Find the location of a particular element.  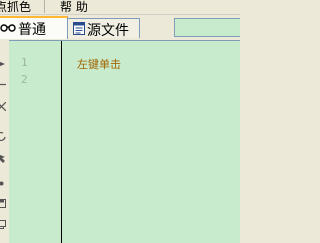

tool-strip is located at coordinates (4, 141).